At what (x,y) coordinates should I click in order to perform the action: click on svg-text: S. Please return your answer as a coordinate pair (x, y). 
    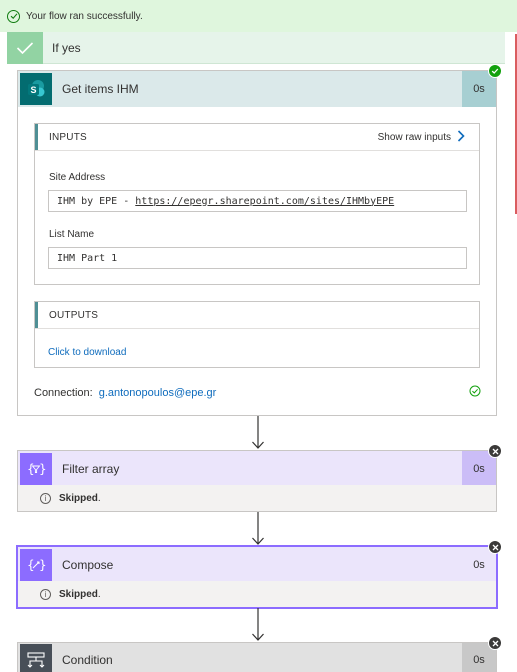
    Looking at the image, I should click on (33, 90).